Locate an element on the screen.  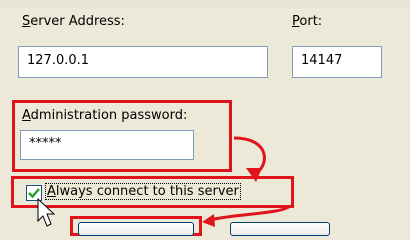
mouse-pointer-icon is located at coordinates (46, 212).